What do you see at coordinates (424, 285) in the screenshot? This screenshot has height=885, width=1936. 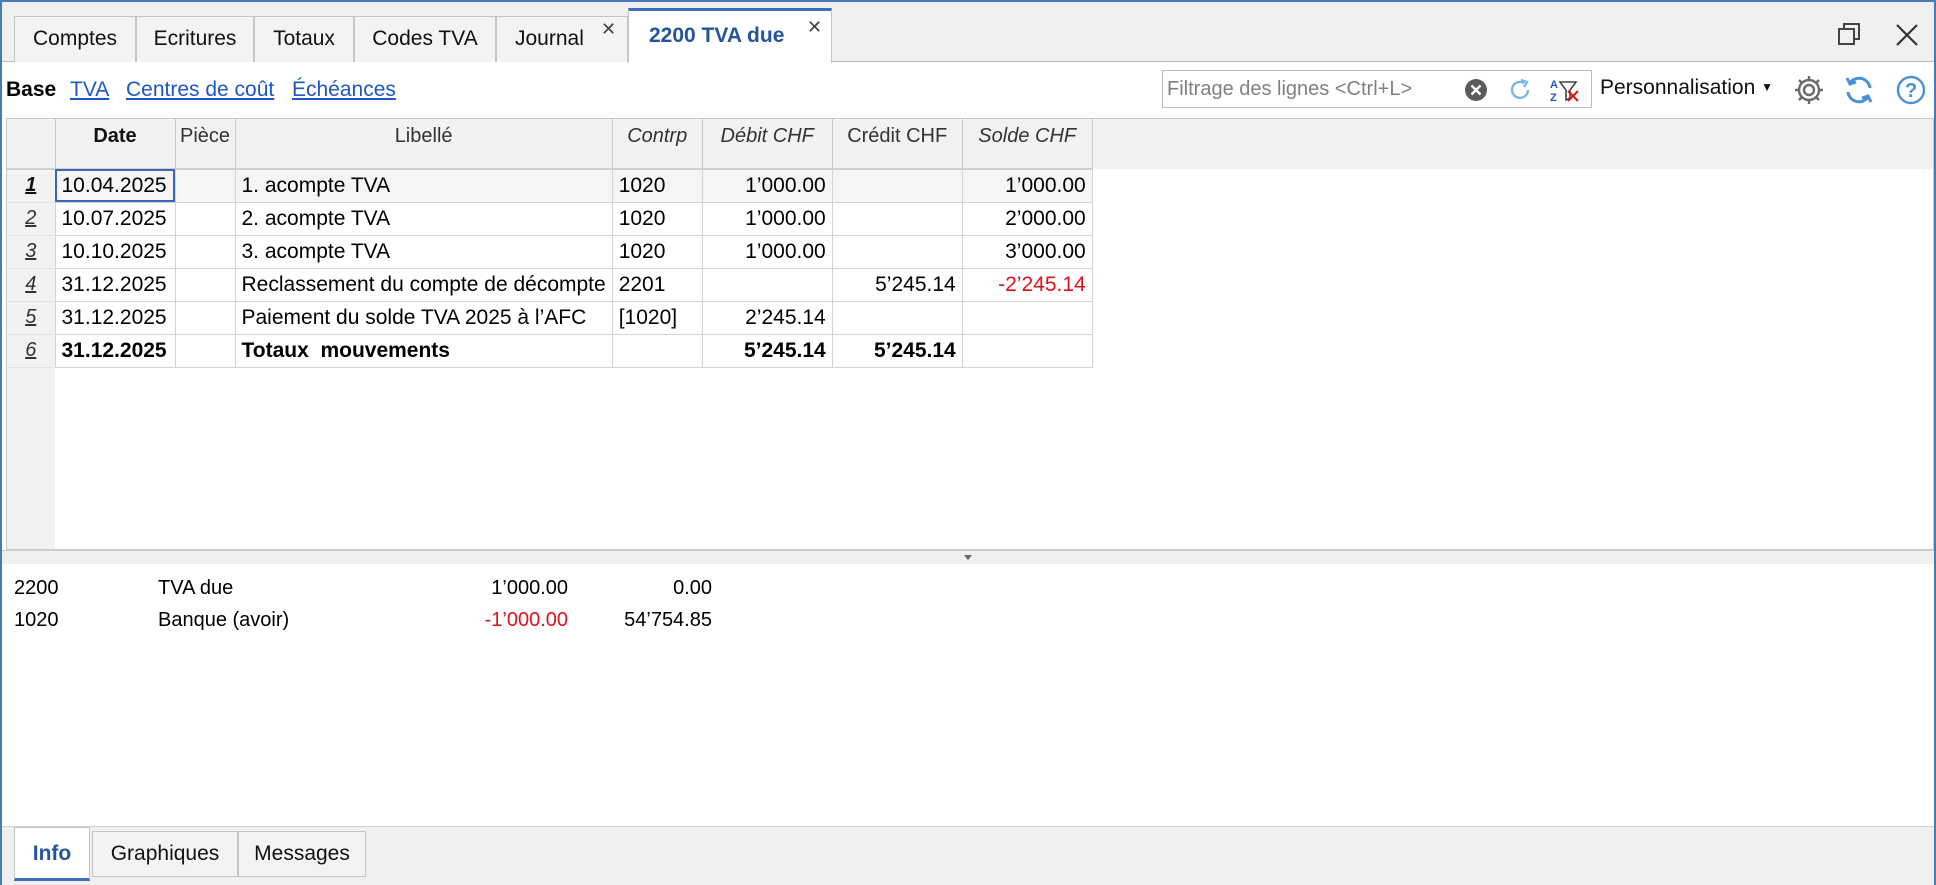 I see `cell-libelle: Reclassement du compte de décompte` at bounding box center [424, 285].